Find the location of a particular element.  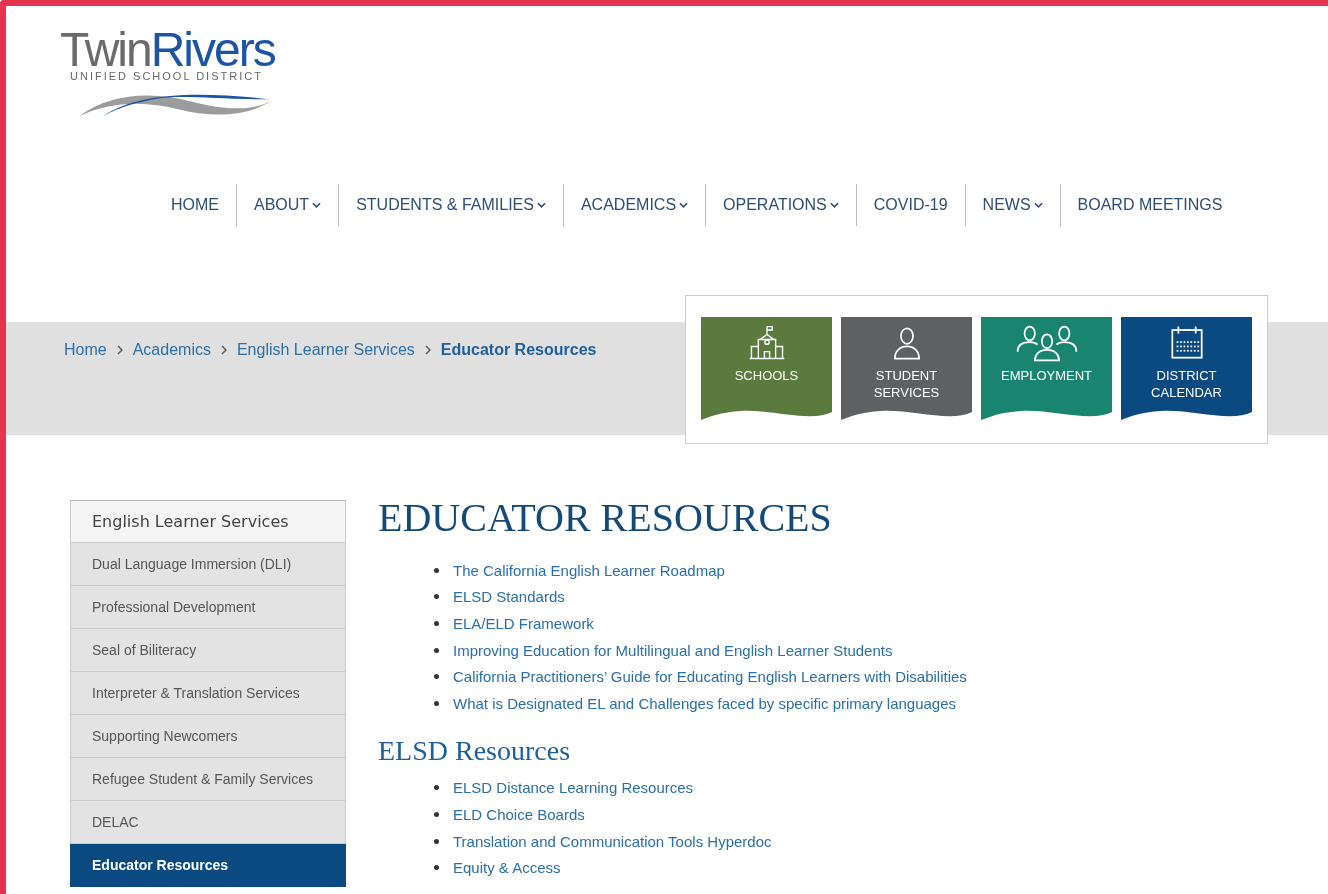

logo-wordmark: TwinRivers is located at coordinates (168, 50).